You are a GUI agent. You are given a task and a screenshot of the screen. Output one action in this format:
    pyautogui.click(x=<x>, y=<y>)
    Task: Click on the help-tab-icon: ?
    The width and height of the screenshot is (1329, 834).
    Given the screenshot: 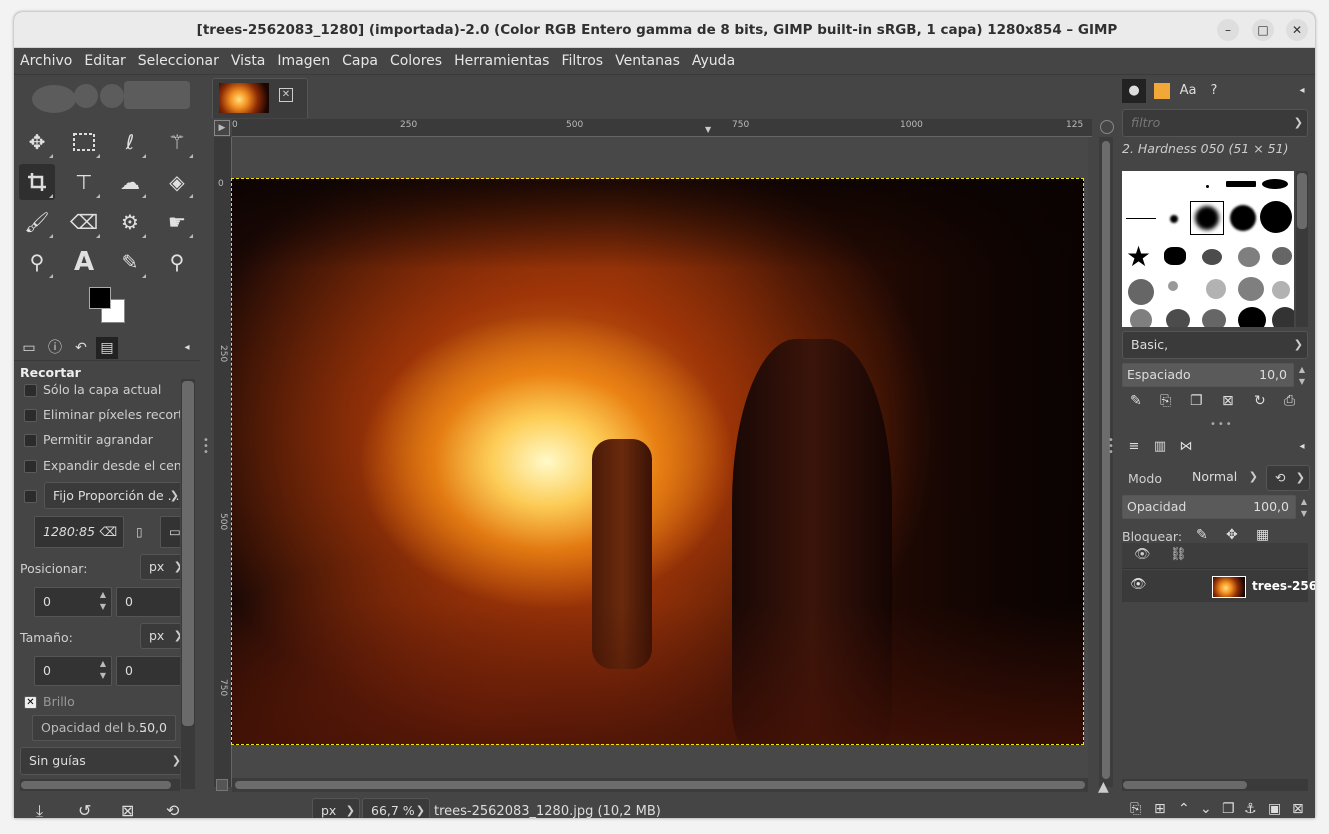 What is the action you would take?
    pyautogui.click(x=1214, y=91)
    